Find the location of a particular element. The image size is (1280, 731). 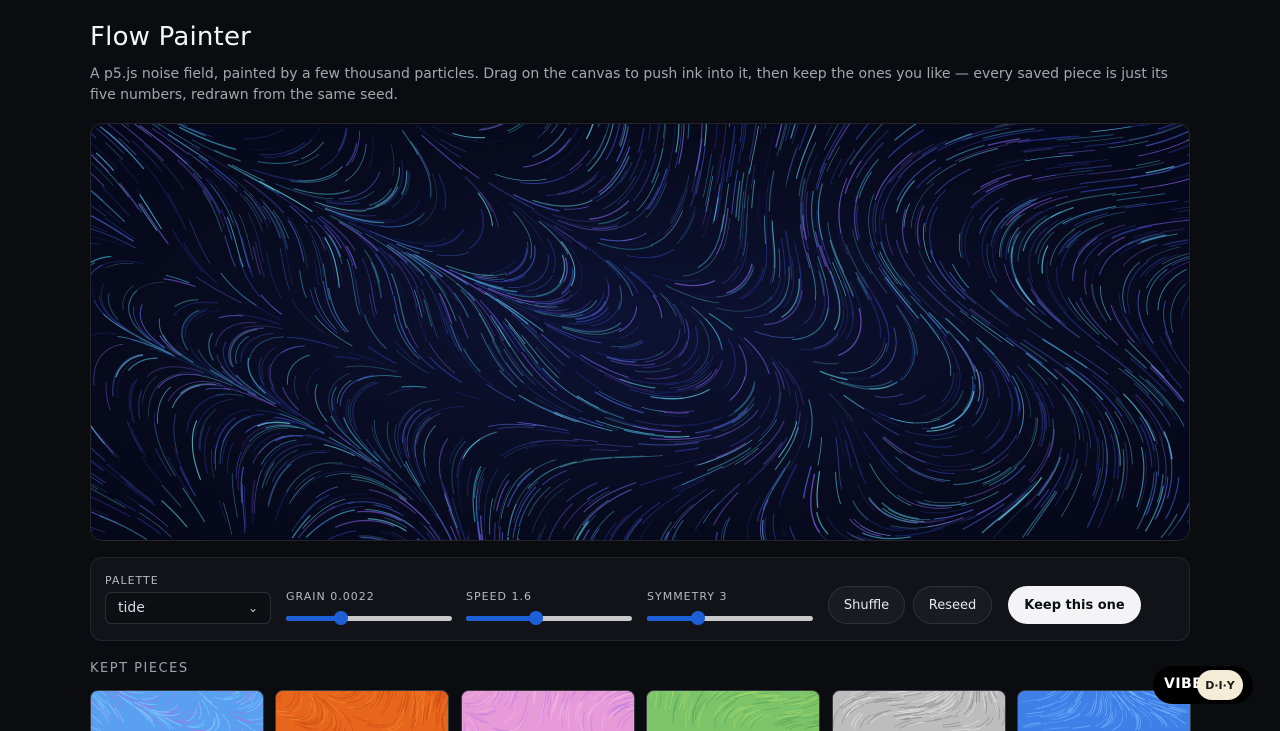

vibe-badge: VIBE D·I·Y is located at coordinates (1203, 685).